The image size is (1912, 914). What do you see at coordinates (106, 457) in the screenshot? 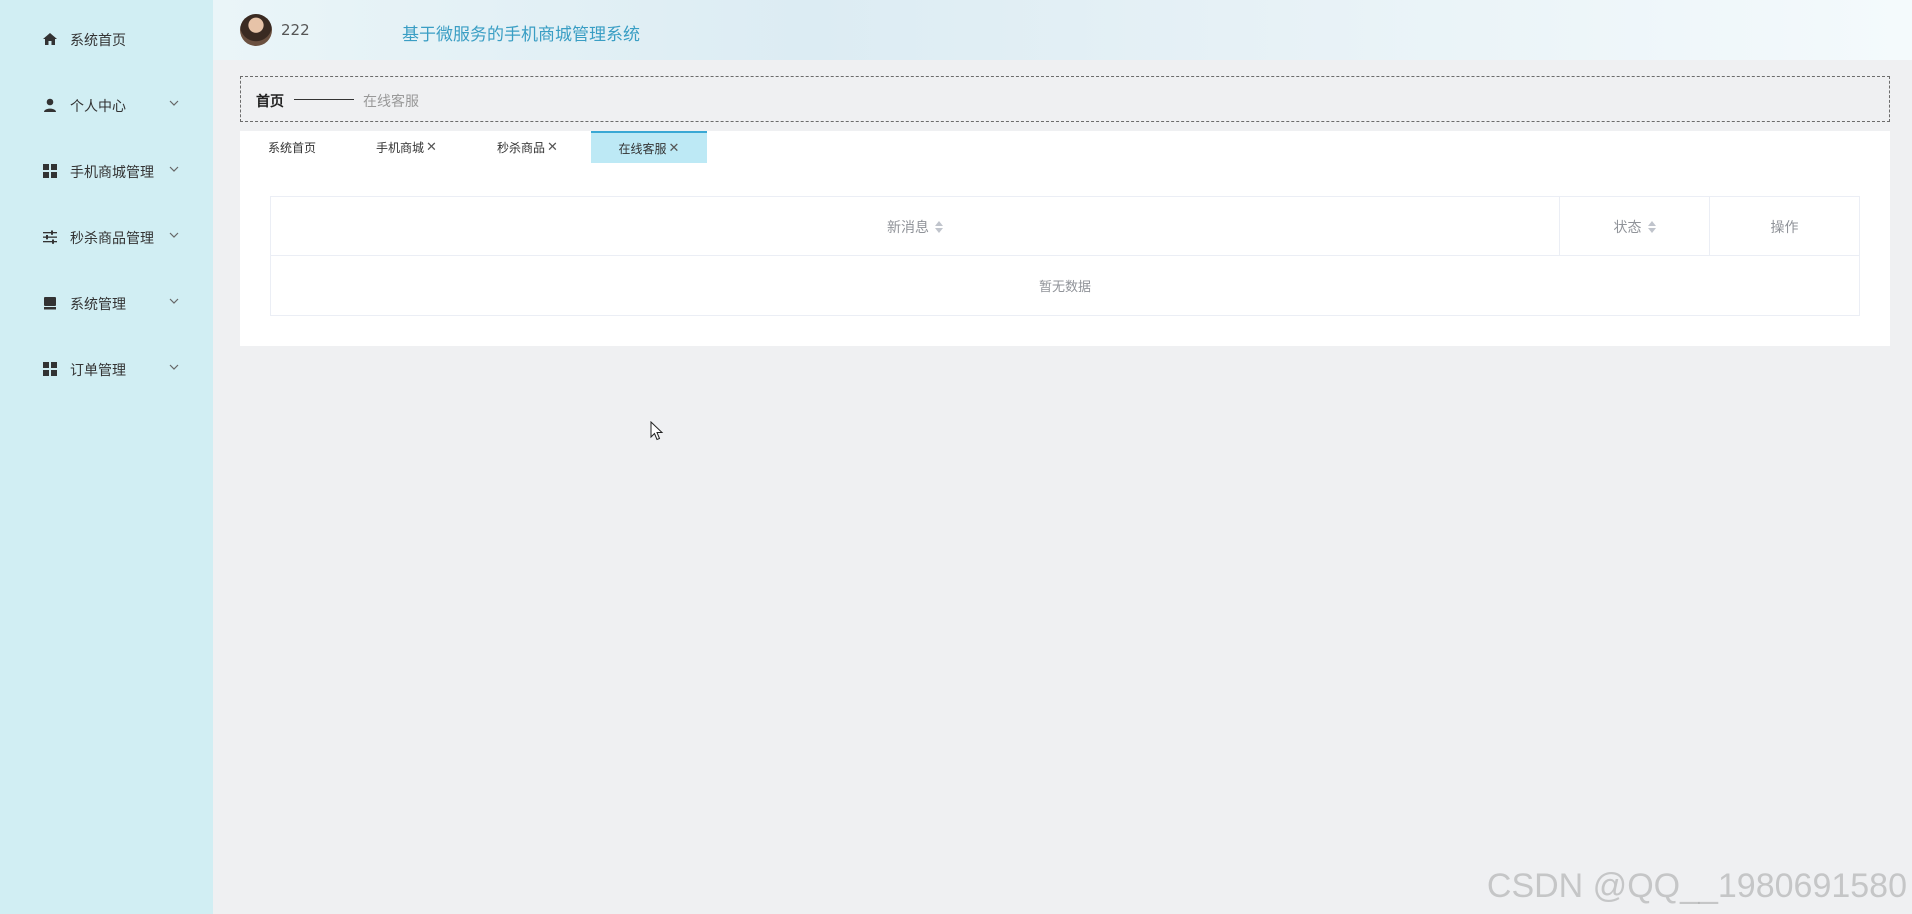
I see `sidebar: 系统首页 个人中心 手机商城管理 秒杀商品管理 系统管理 订单管理` at bounding box center [106, 457].